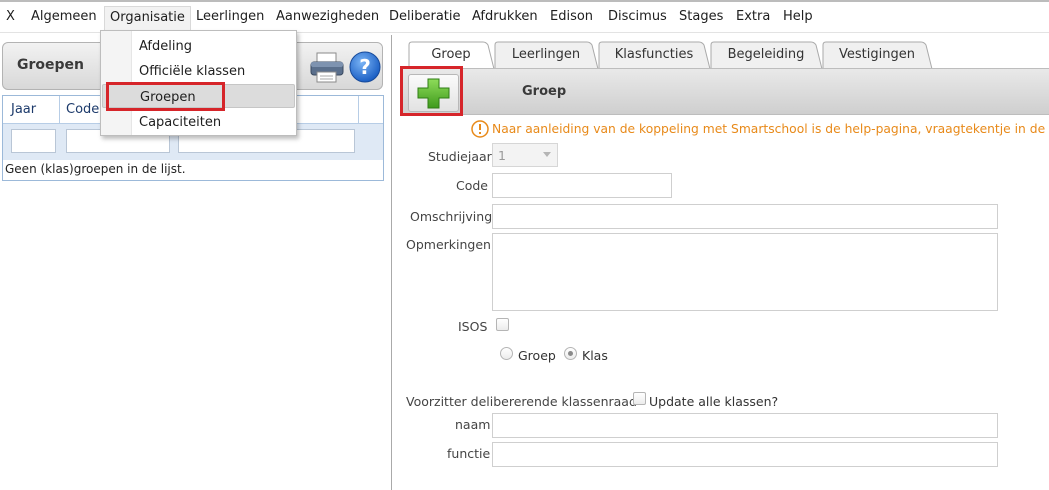 This screenshot has height=490, width=1049. Describe the element at coordinates (198, 122) in the screenshot. I see `dropdown-item-capaciteiten: Capaciteiten` at that location.